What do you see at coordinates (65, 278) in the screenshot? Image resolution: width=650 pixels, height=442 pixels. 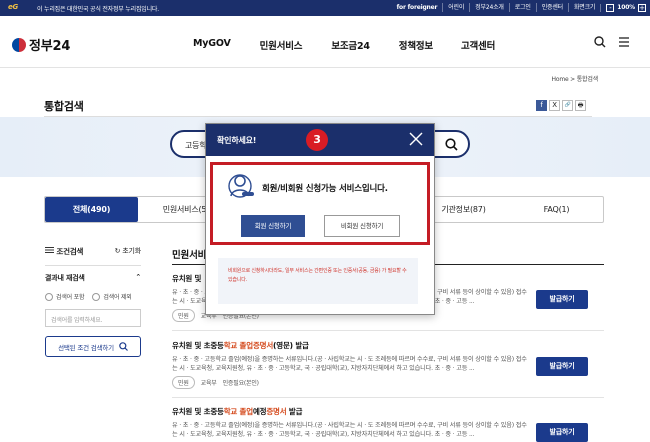 I see `refine-title: 결과내 재검색` at bounding box center [65, 278].